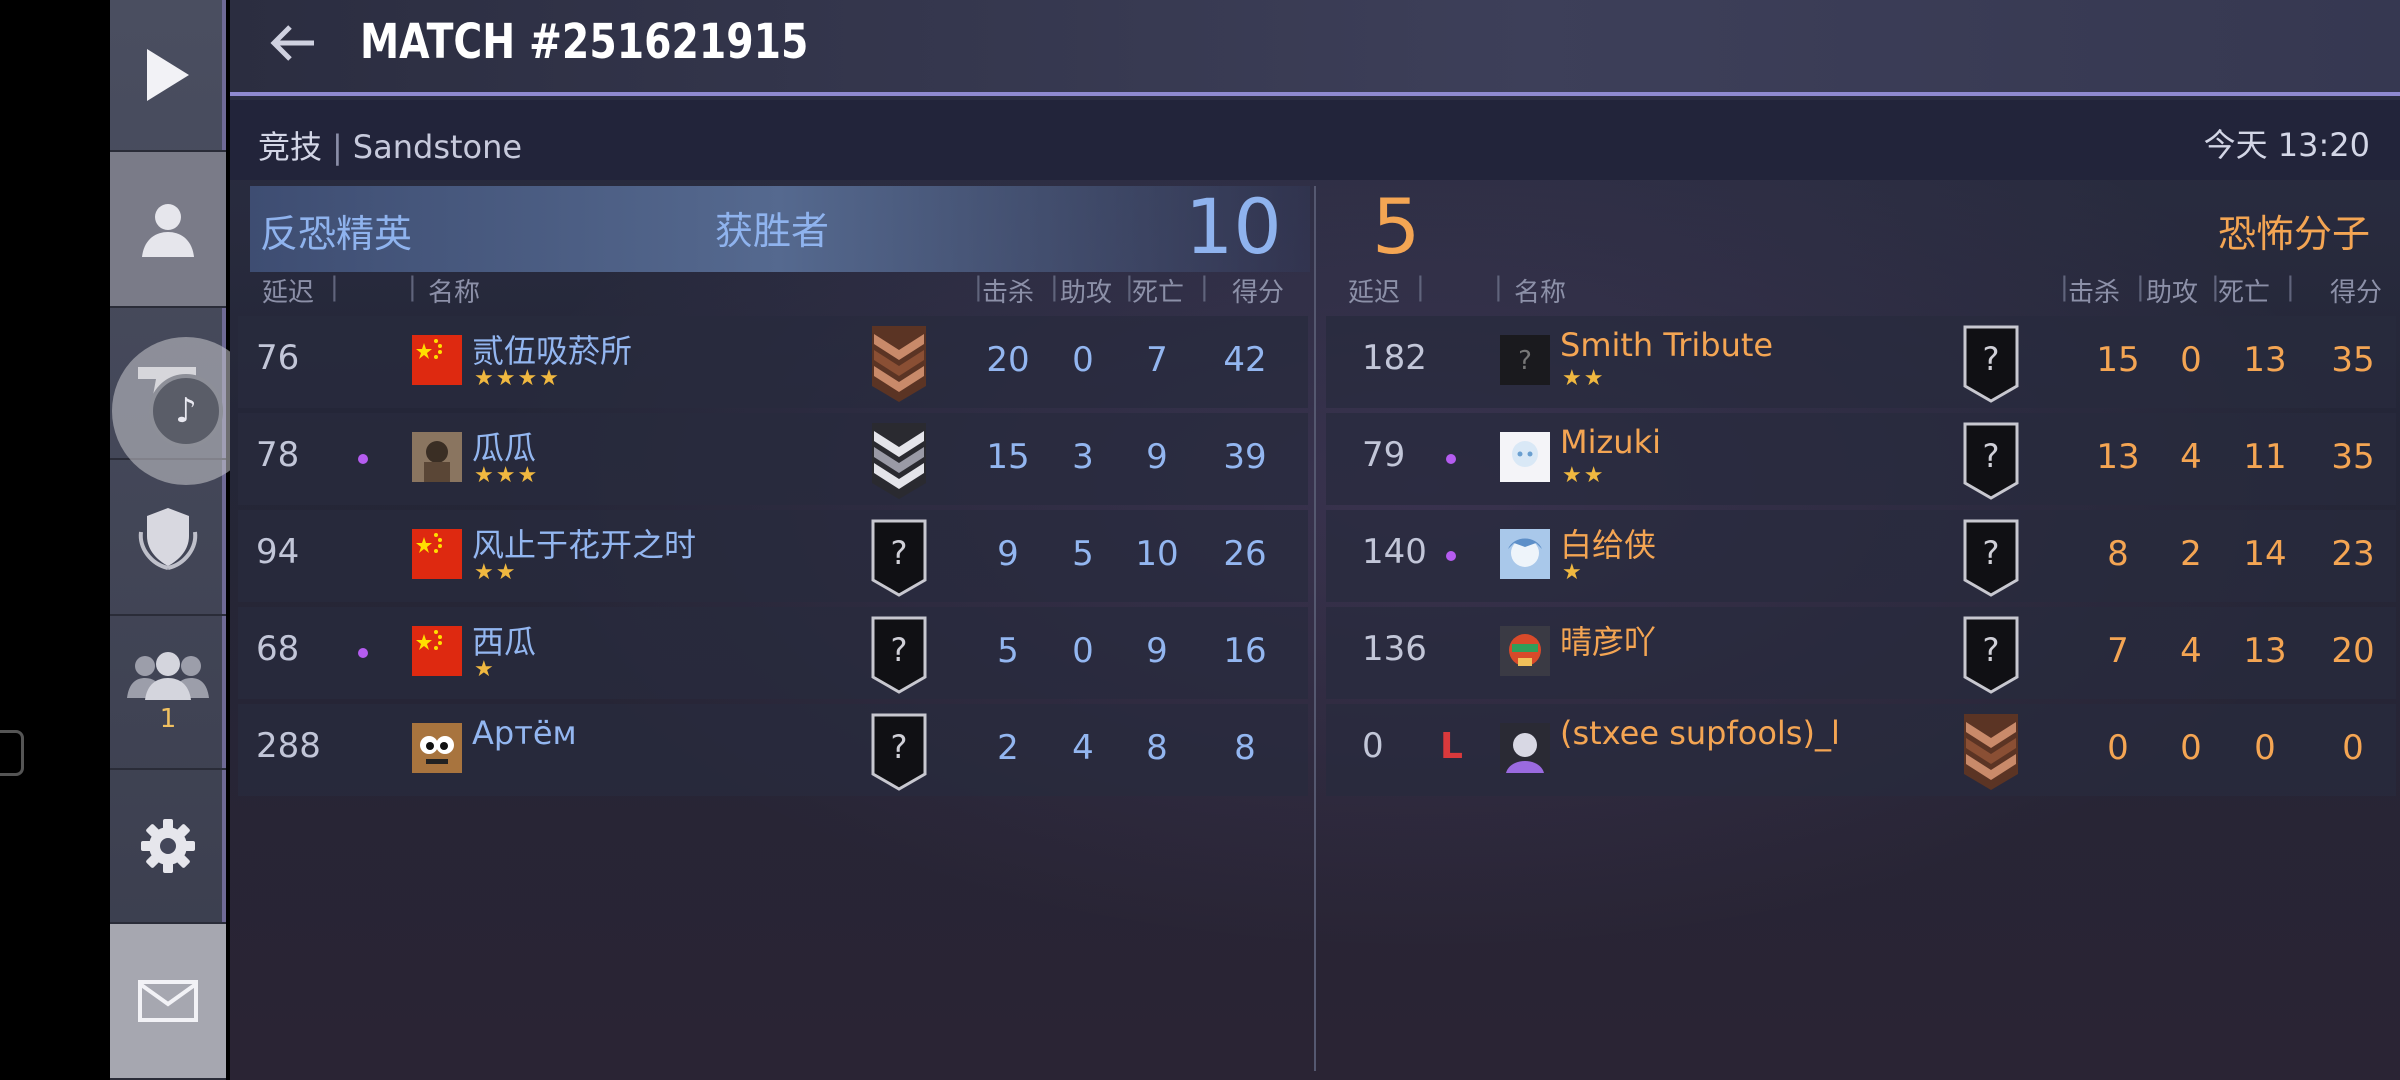 This screenshot has width=2400, height=1080. I want to click on player-row: 94 风止于花开之时 ★★? 9 5 10 26, so click(773, 556).